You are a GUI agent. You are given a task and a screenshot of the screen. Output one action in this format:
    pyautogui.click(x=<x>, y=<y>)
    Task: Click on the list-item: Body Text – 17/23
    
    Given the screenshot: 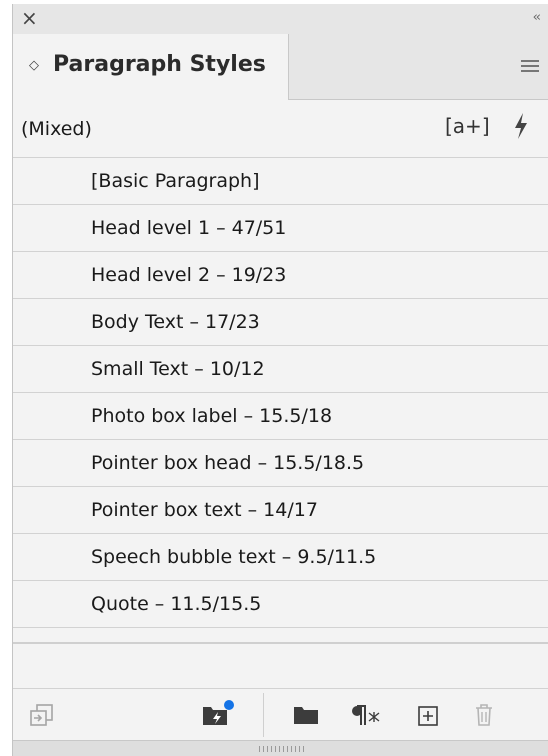 What is the action you would take?
    pyautogui.click(x=280, y=322)
    